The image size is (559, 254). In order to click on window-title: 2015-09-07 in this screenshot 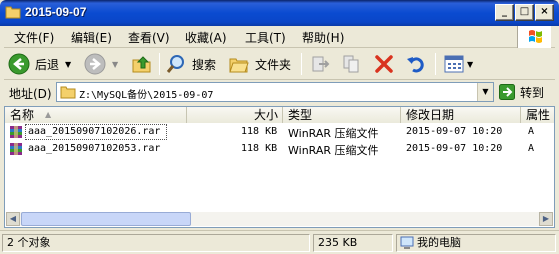, I will do `click(56, 12)`.